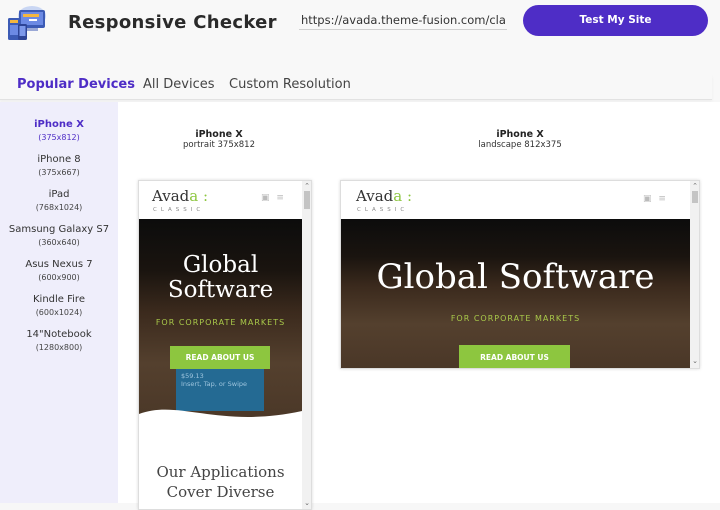 This screenshot has height=510, width=720. I want to click on portrait-scrollbar: ⌃ ⌄, so click(306, 345).